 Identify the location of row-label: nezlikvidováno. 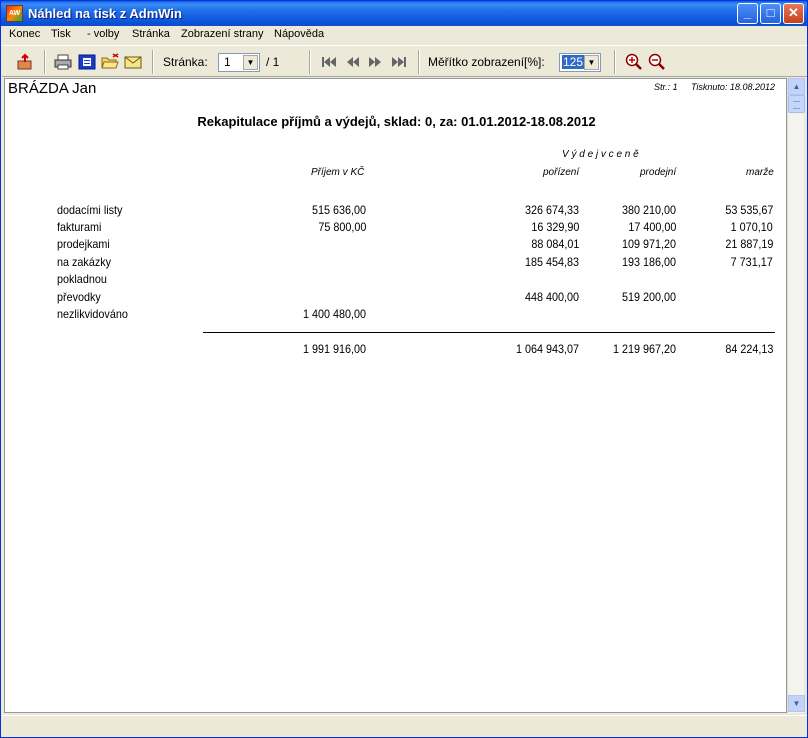
(92, 314).